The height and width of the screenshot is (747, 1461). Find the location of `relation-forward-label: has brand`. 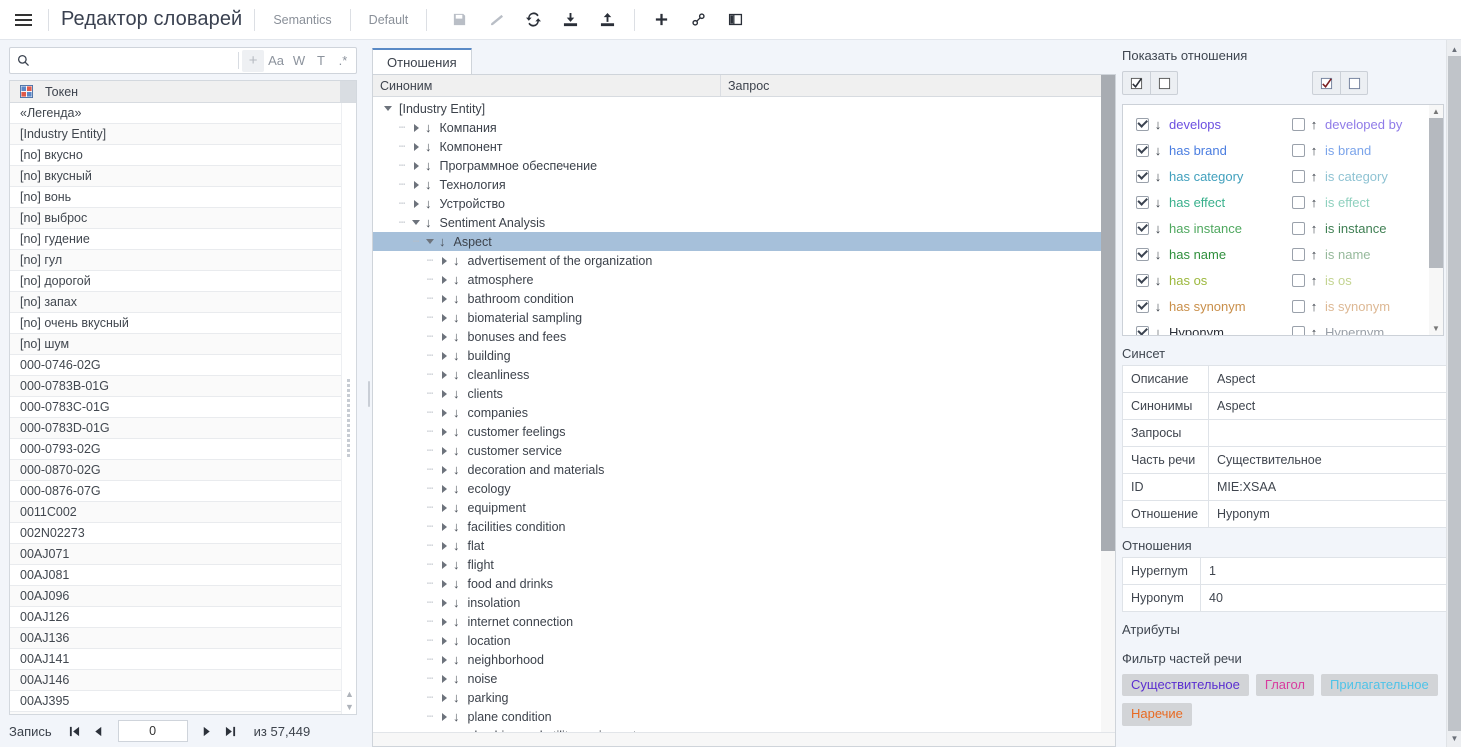

relation-forward-label: has brand is located at coordinates (1197, 150).